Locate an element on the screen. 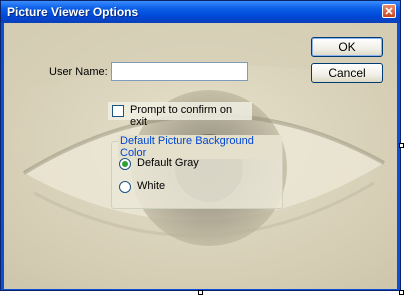  user-name-label: User Name: is located at coordinates (78, 72).